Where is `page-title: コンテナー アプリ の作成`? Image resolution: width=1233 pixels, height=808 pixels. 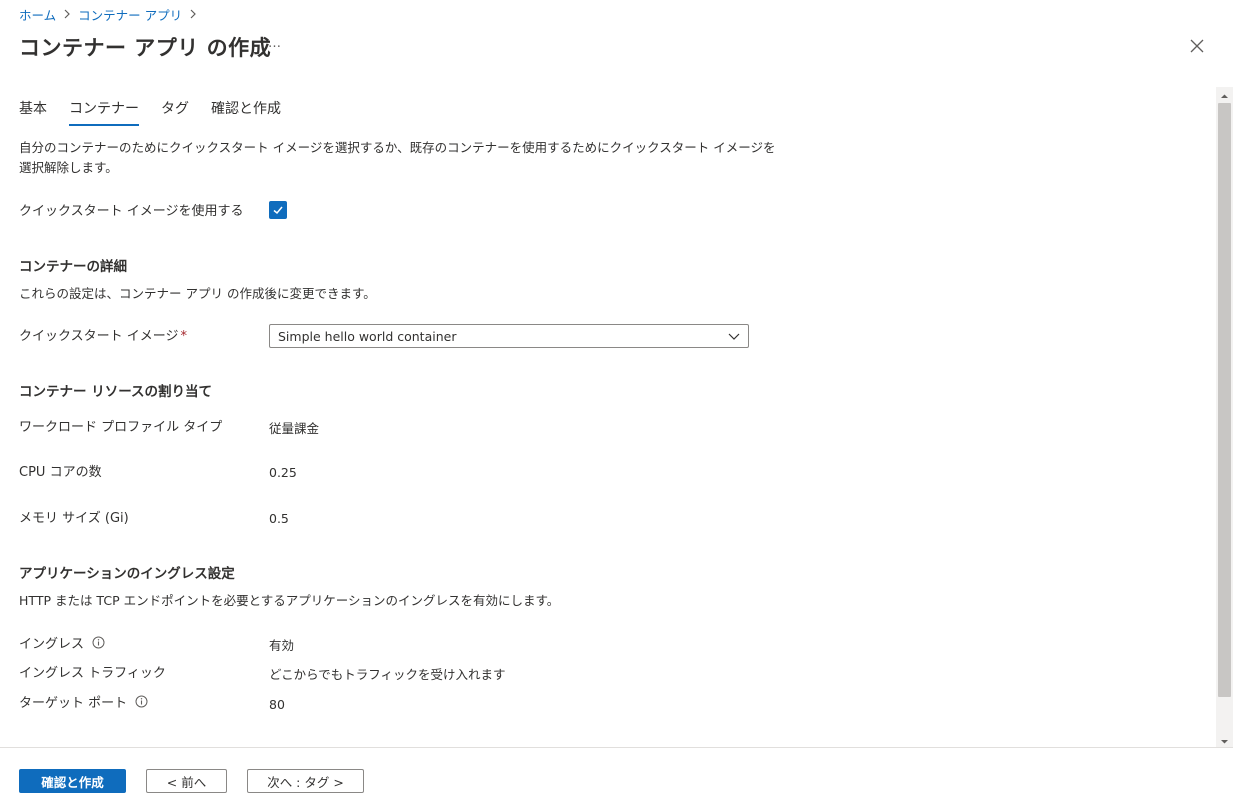
page-title: コンテナー アプリ の作成 is located at coordinates (145, 48).